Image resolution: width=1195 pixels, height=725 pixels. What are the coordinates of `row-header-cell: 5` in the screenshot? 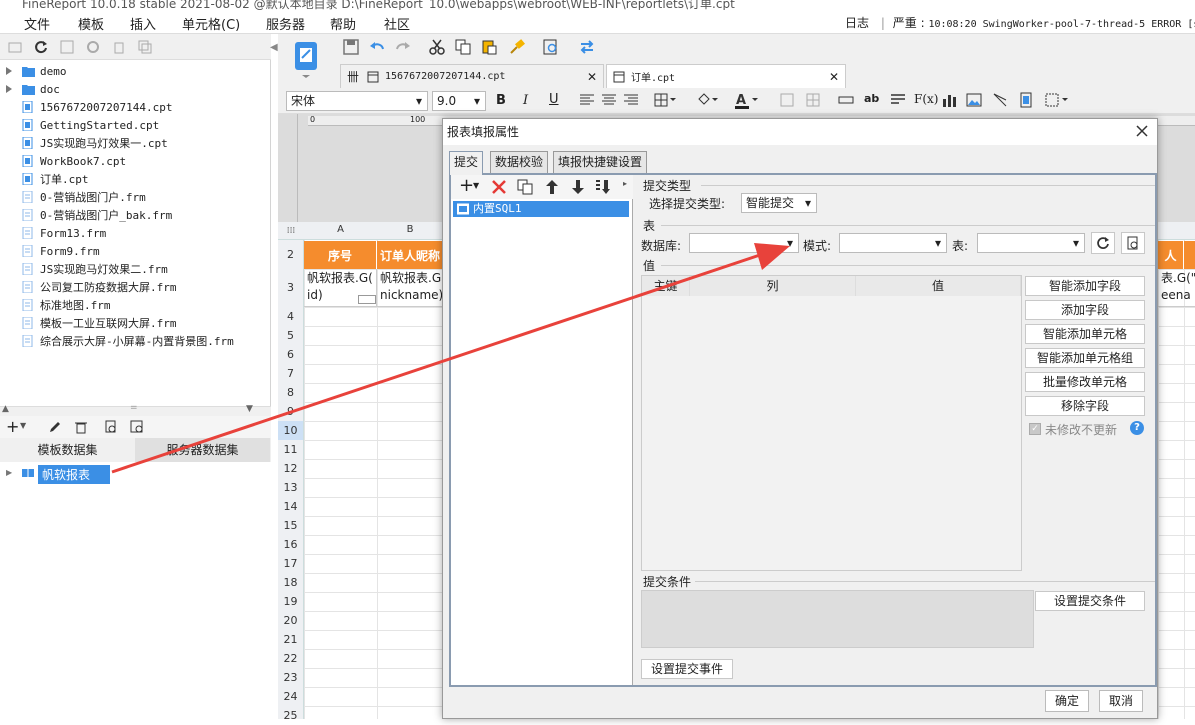 It's located at (290, 335).